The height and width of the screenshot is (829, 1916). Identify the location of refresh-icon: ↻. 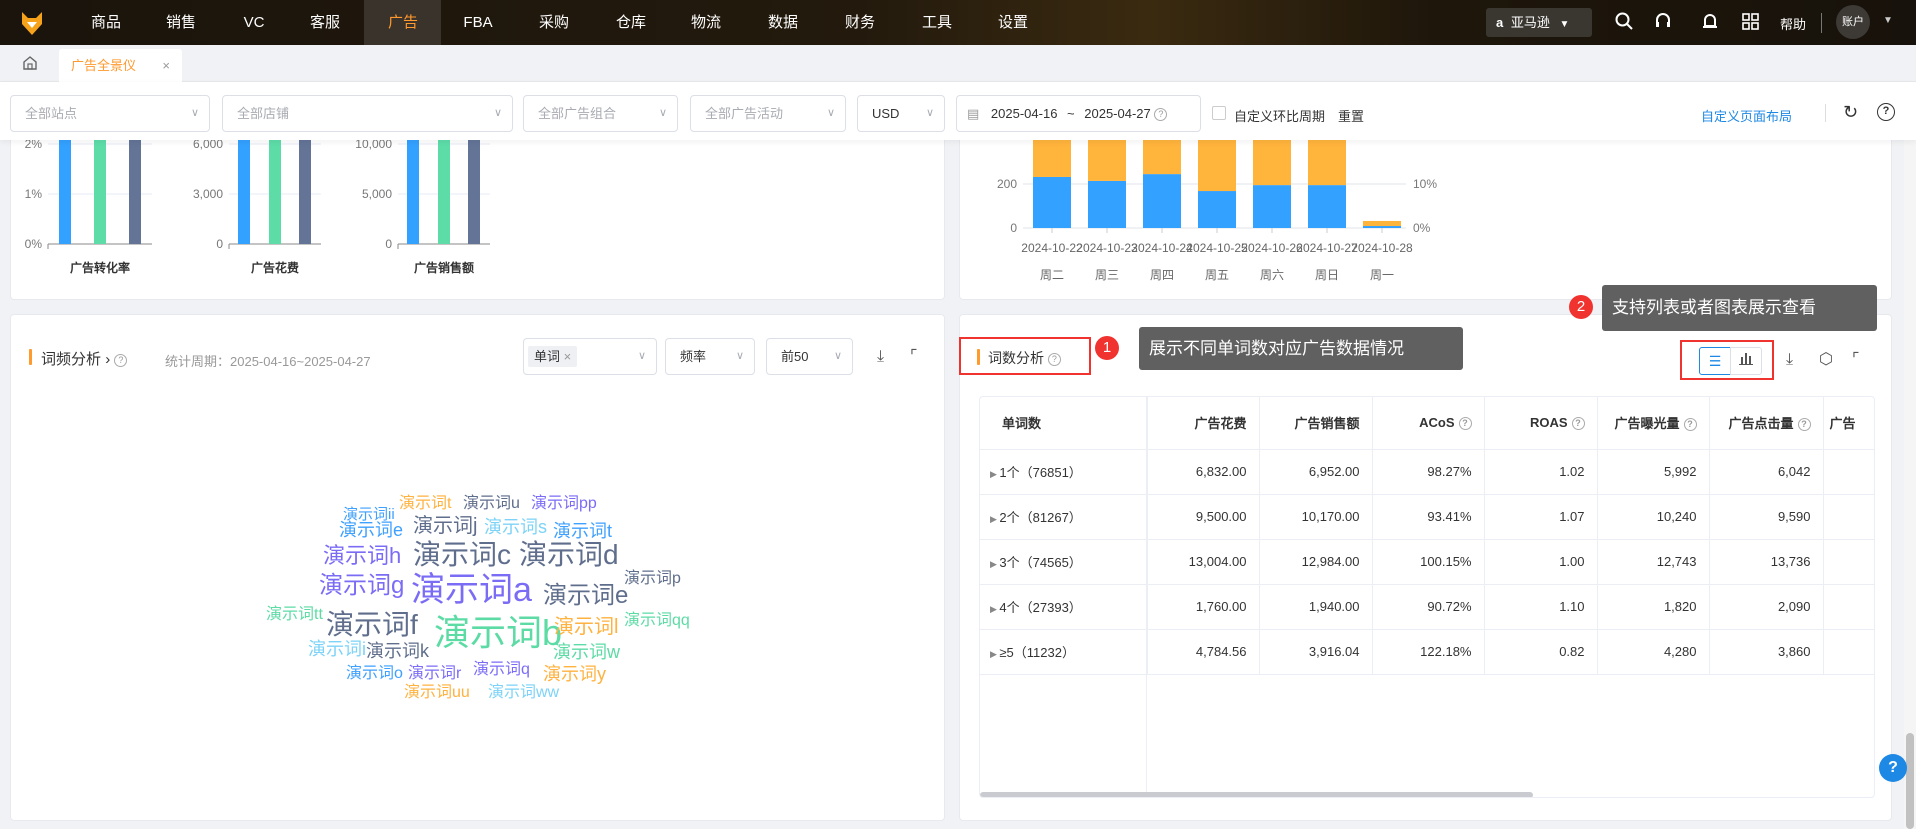
(1850, 112).